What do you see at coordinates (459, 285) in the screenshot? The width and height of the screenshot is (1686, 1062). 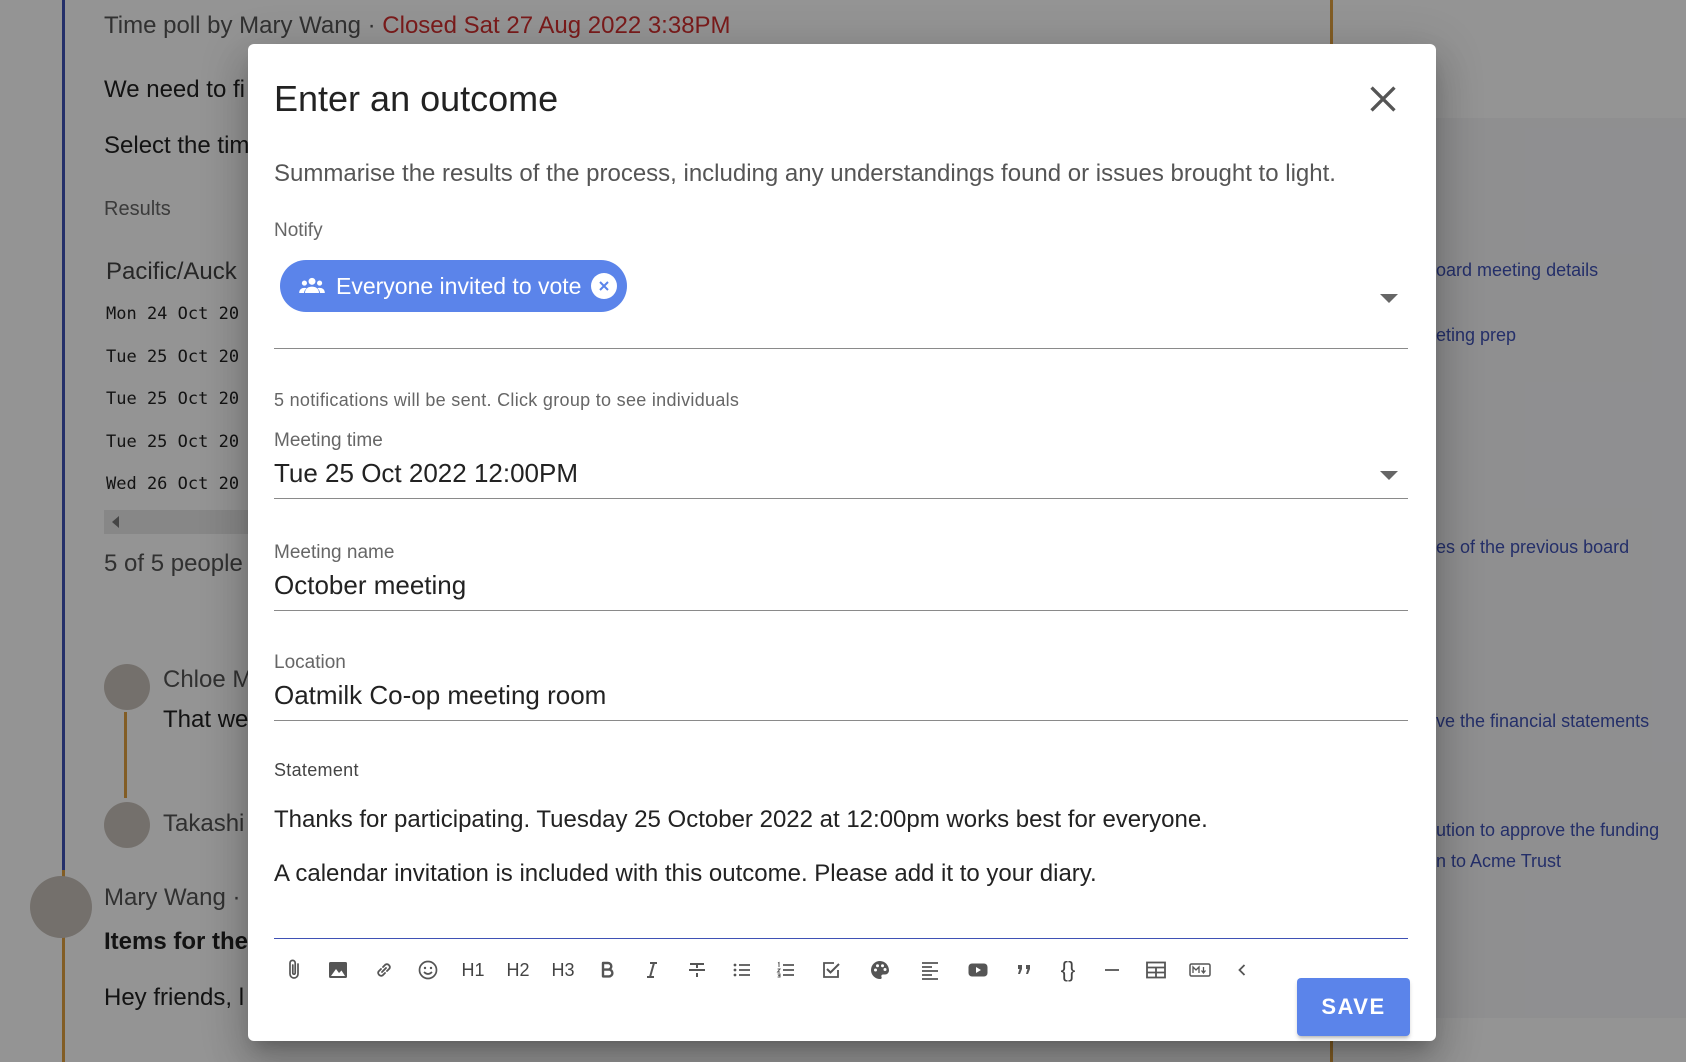 I see `notify-chip-label: Everyone invited to vote` at bounding box center [459, 285].